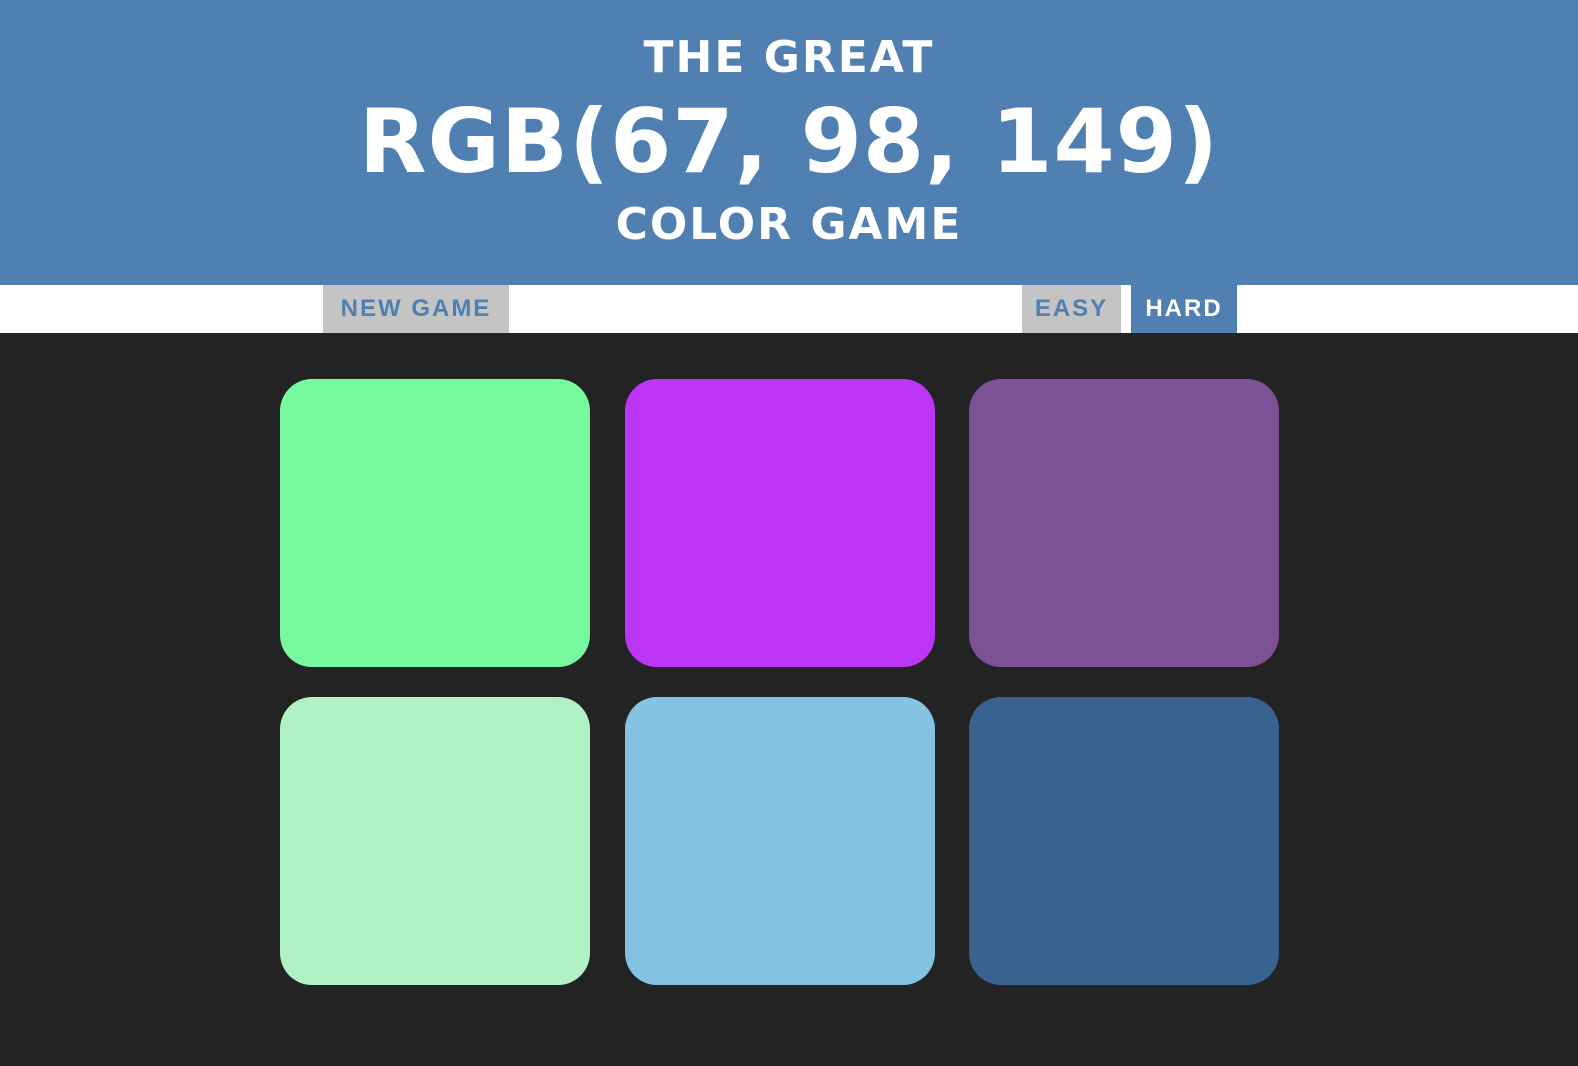  Describe the element at coordinates (1184, 309) in the screenshot. I see `hard-mode-button: HARD` at that location.